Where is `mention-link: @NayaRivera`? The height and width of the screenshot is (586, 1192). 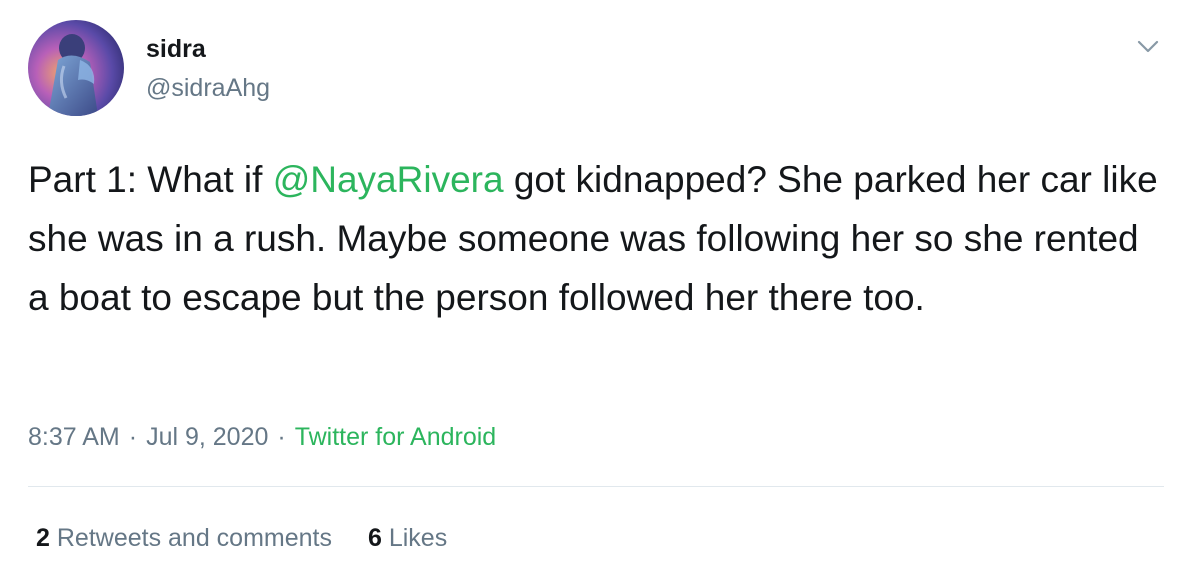 mention-link: @NayaRivera is located at coordinates (388, 179).